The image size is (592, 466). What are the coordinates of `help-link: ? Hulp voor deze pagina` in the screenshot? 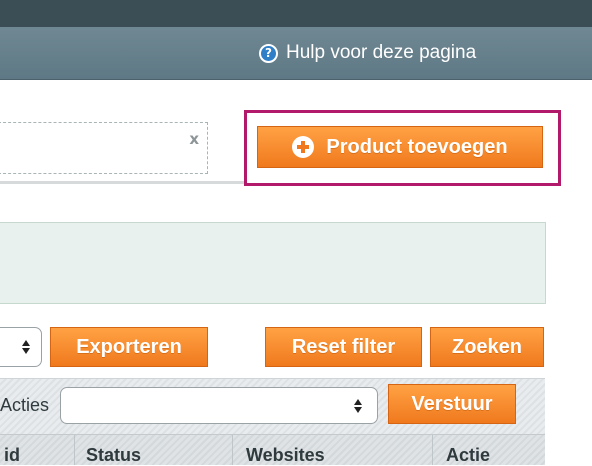 It's located at (367, 53).